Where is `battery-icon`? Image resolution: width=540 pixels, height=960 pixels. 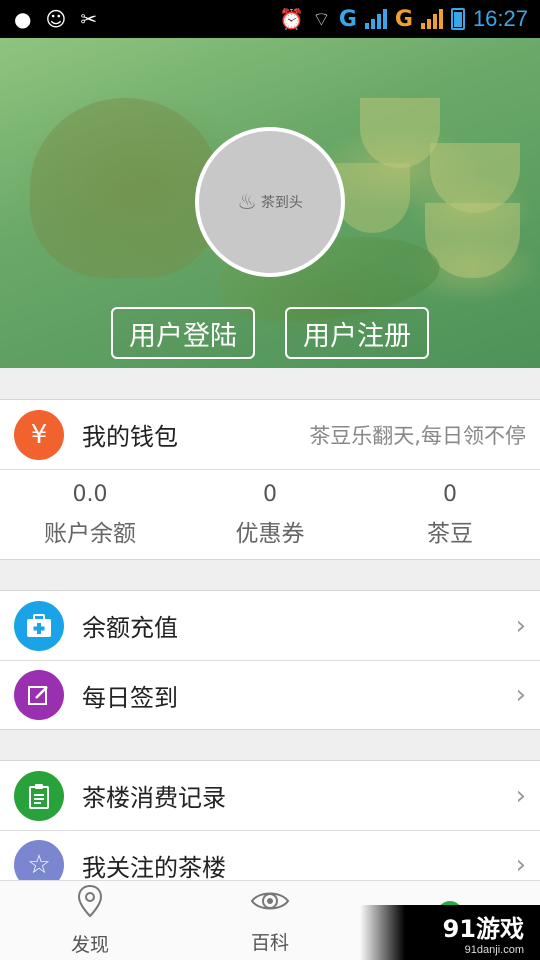
battery-icon is located at coordinates (457, 19).